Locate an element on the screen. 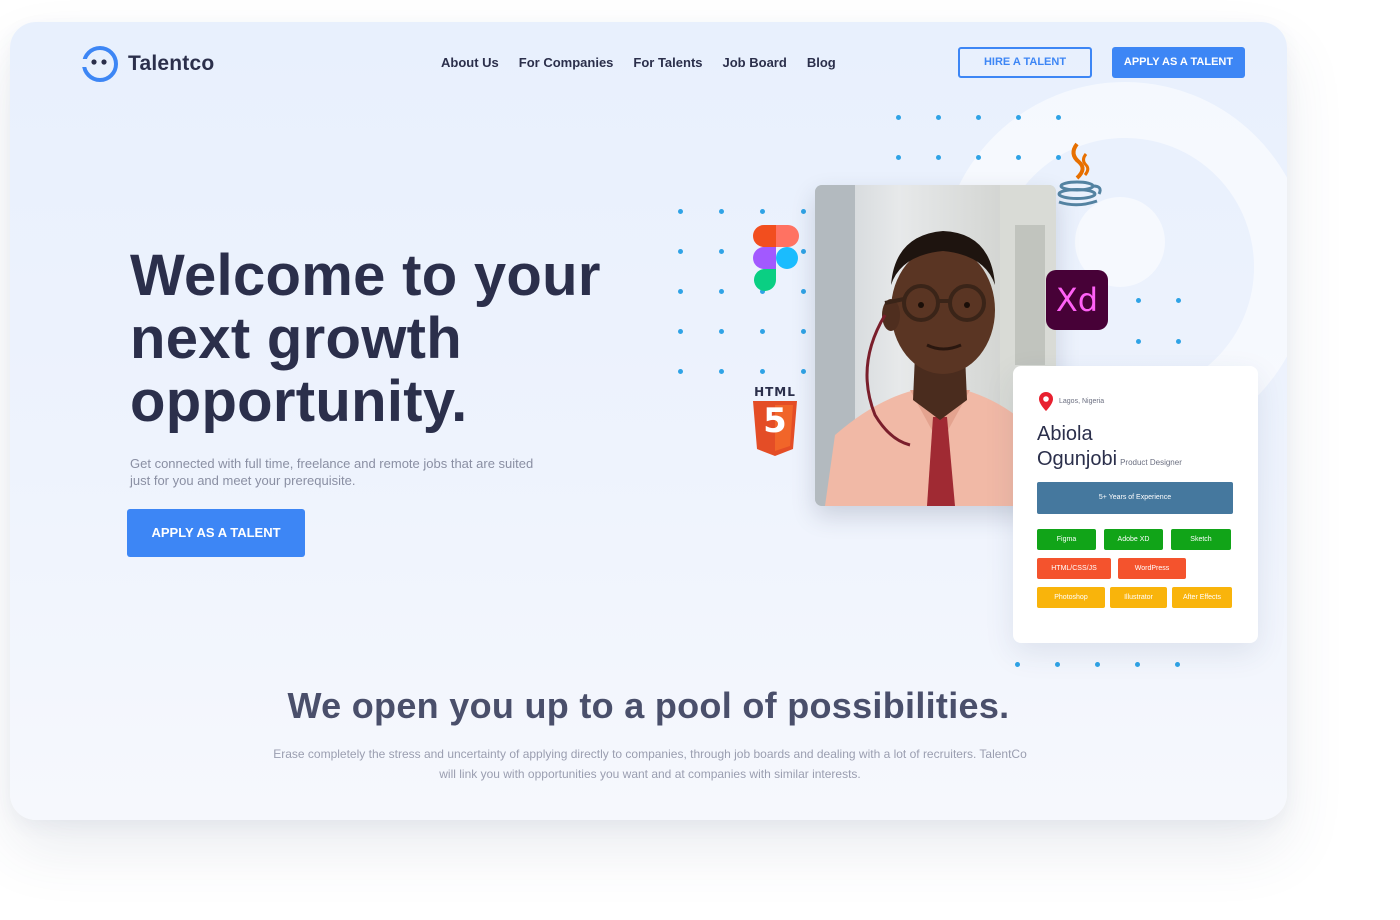 This screenshot has width=1400, height=920. brand-logo: Talentco is located at coordinates (147, 64).